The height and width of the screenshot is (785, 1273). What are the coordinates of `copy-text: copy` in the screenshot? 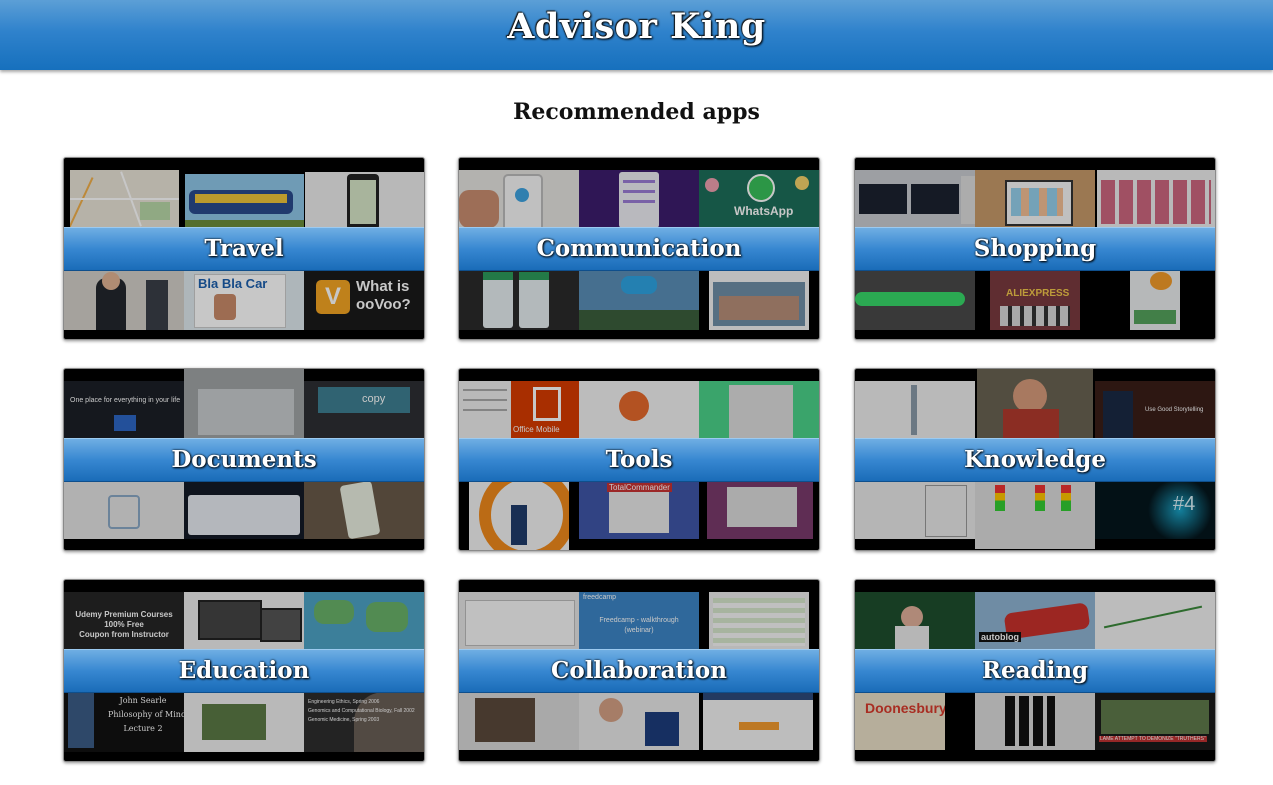 It's located at (374, 399).